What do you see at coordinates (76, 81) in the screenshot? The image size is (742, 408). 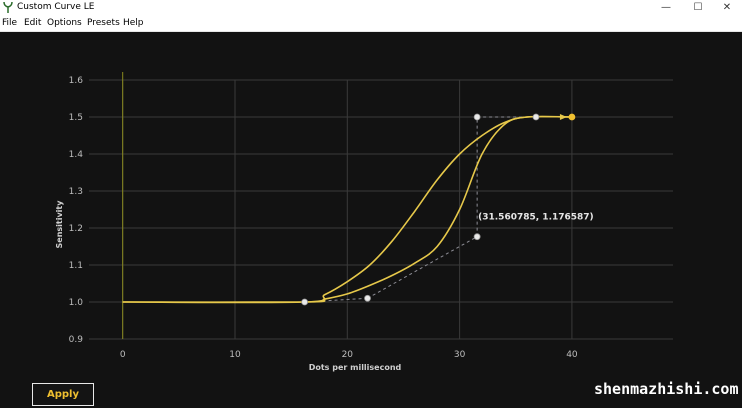 I see `y-tick-label: 1.6` at bounding box center [76, 81].